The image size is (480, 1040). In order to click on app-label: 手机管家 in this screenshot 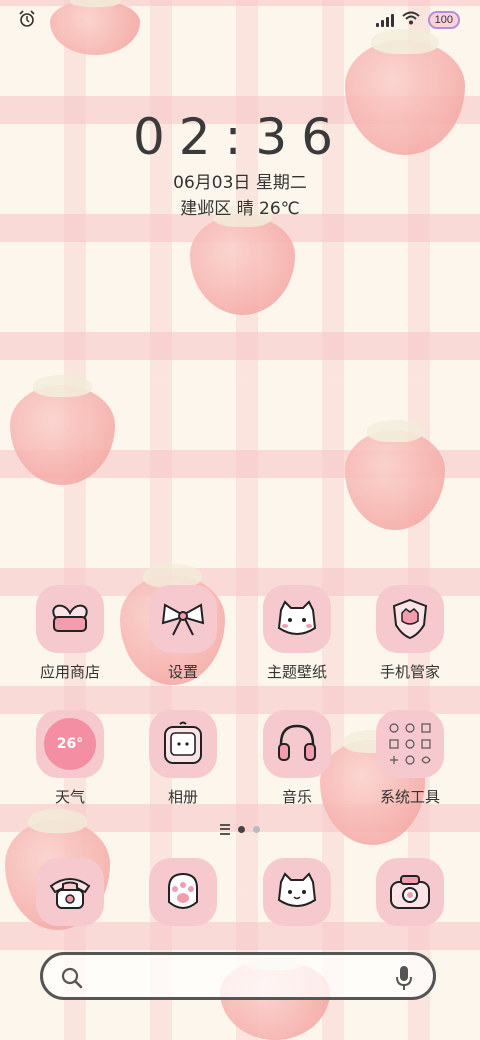, I will do `click(409, 672)`.